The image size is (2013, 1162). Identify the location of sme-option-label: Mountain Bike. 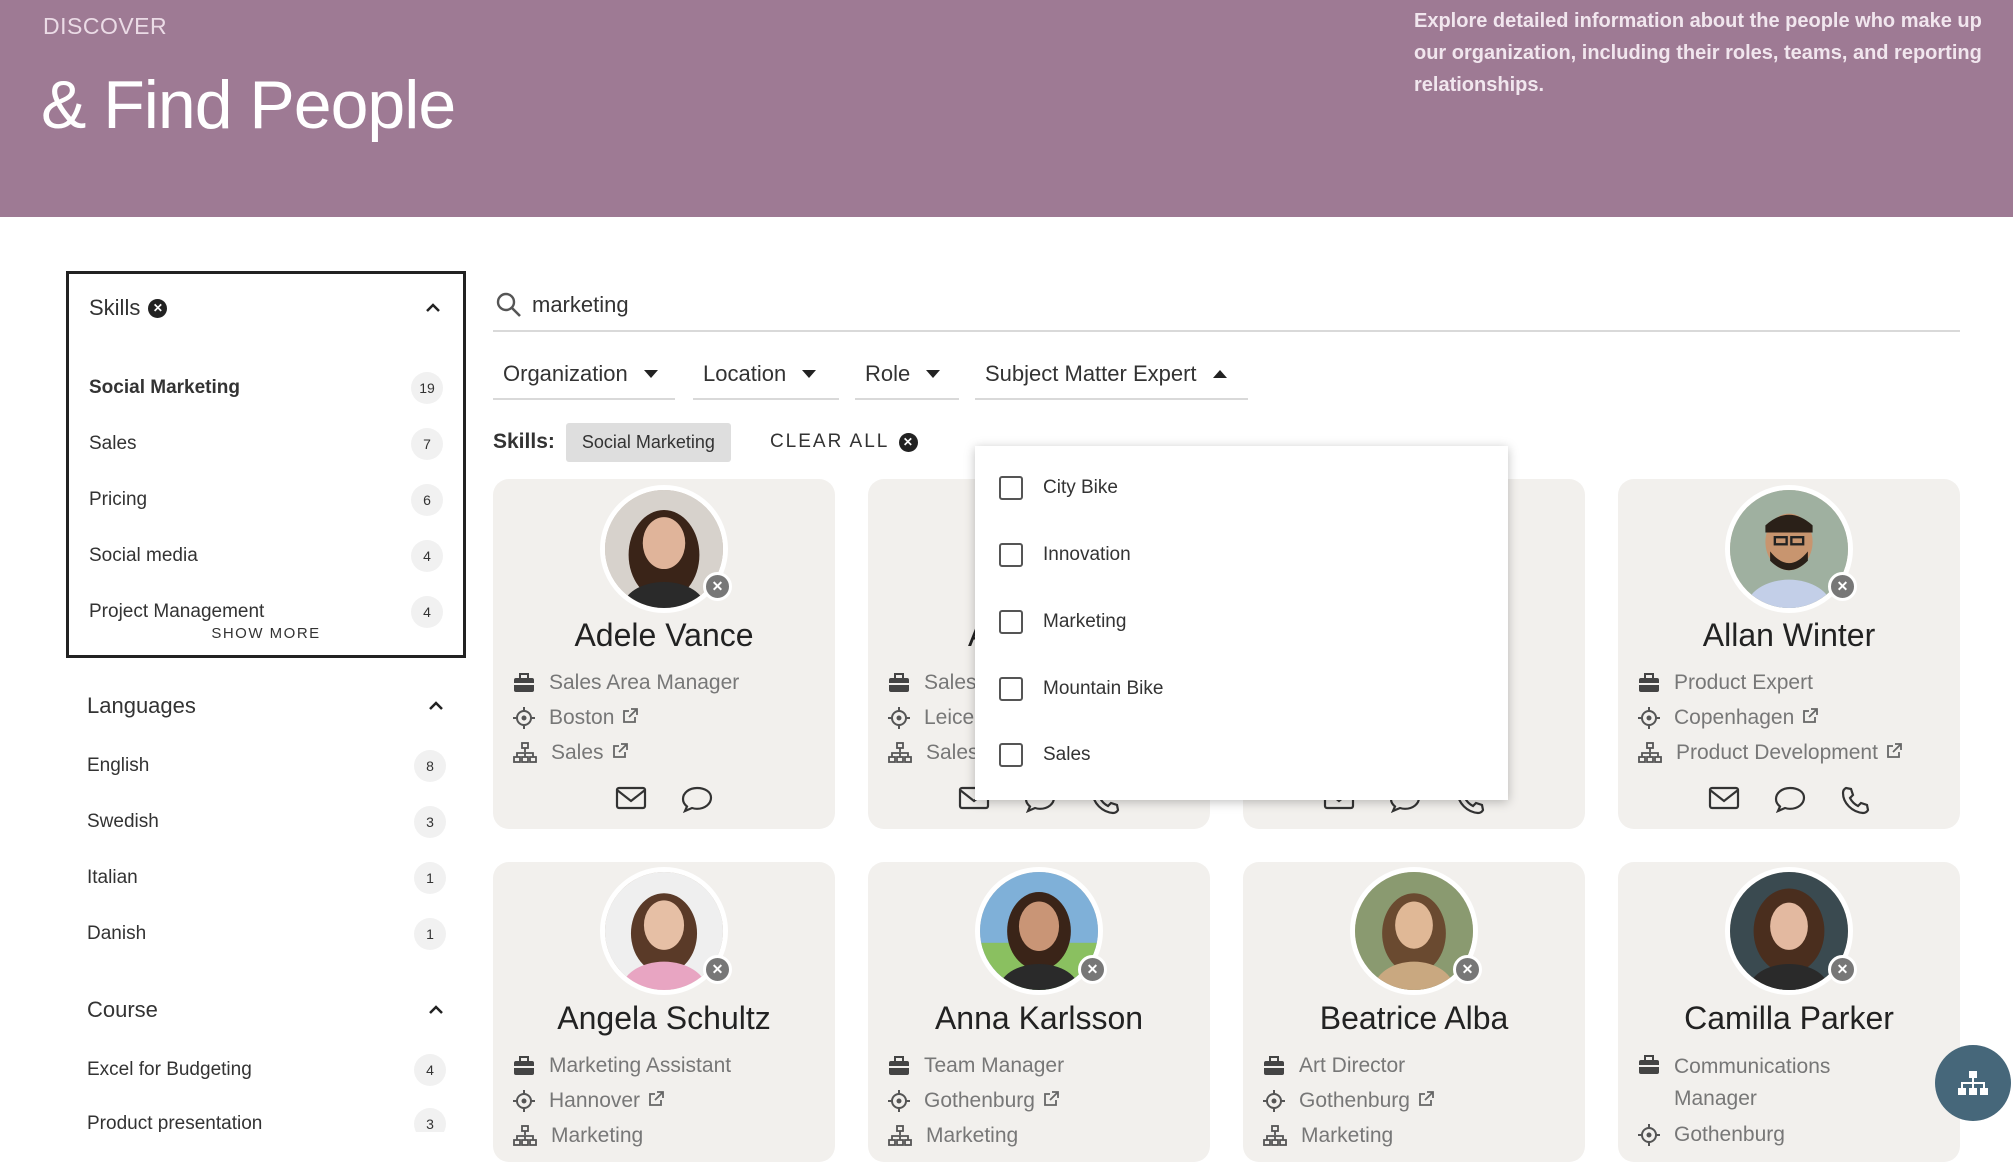
(1103, 688).